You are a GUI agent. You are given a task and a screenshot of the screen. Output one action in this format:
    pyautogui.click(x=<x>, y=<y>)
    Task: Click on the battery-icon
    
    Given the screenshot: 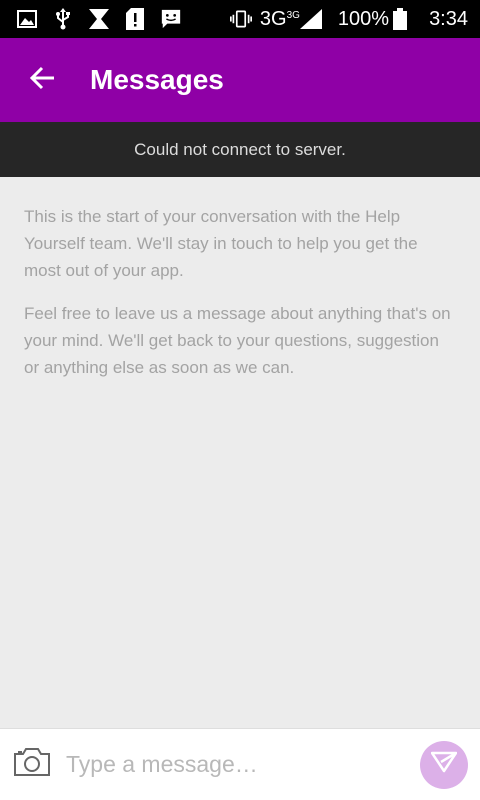 What is the action you would take?
    pyautogui.click(x=400, y=19)
    